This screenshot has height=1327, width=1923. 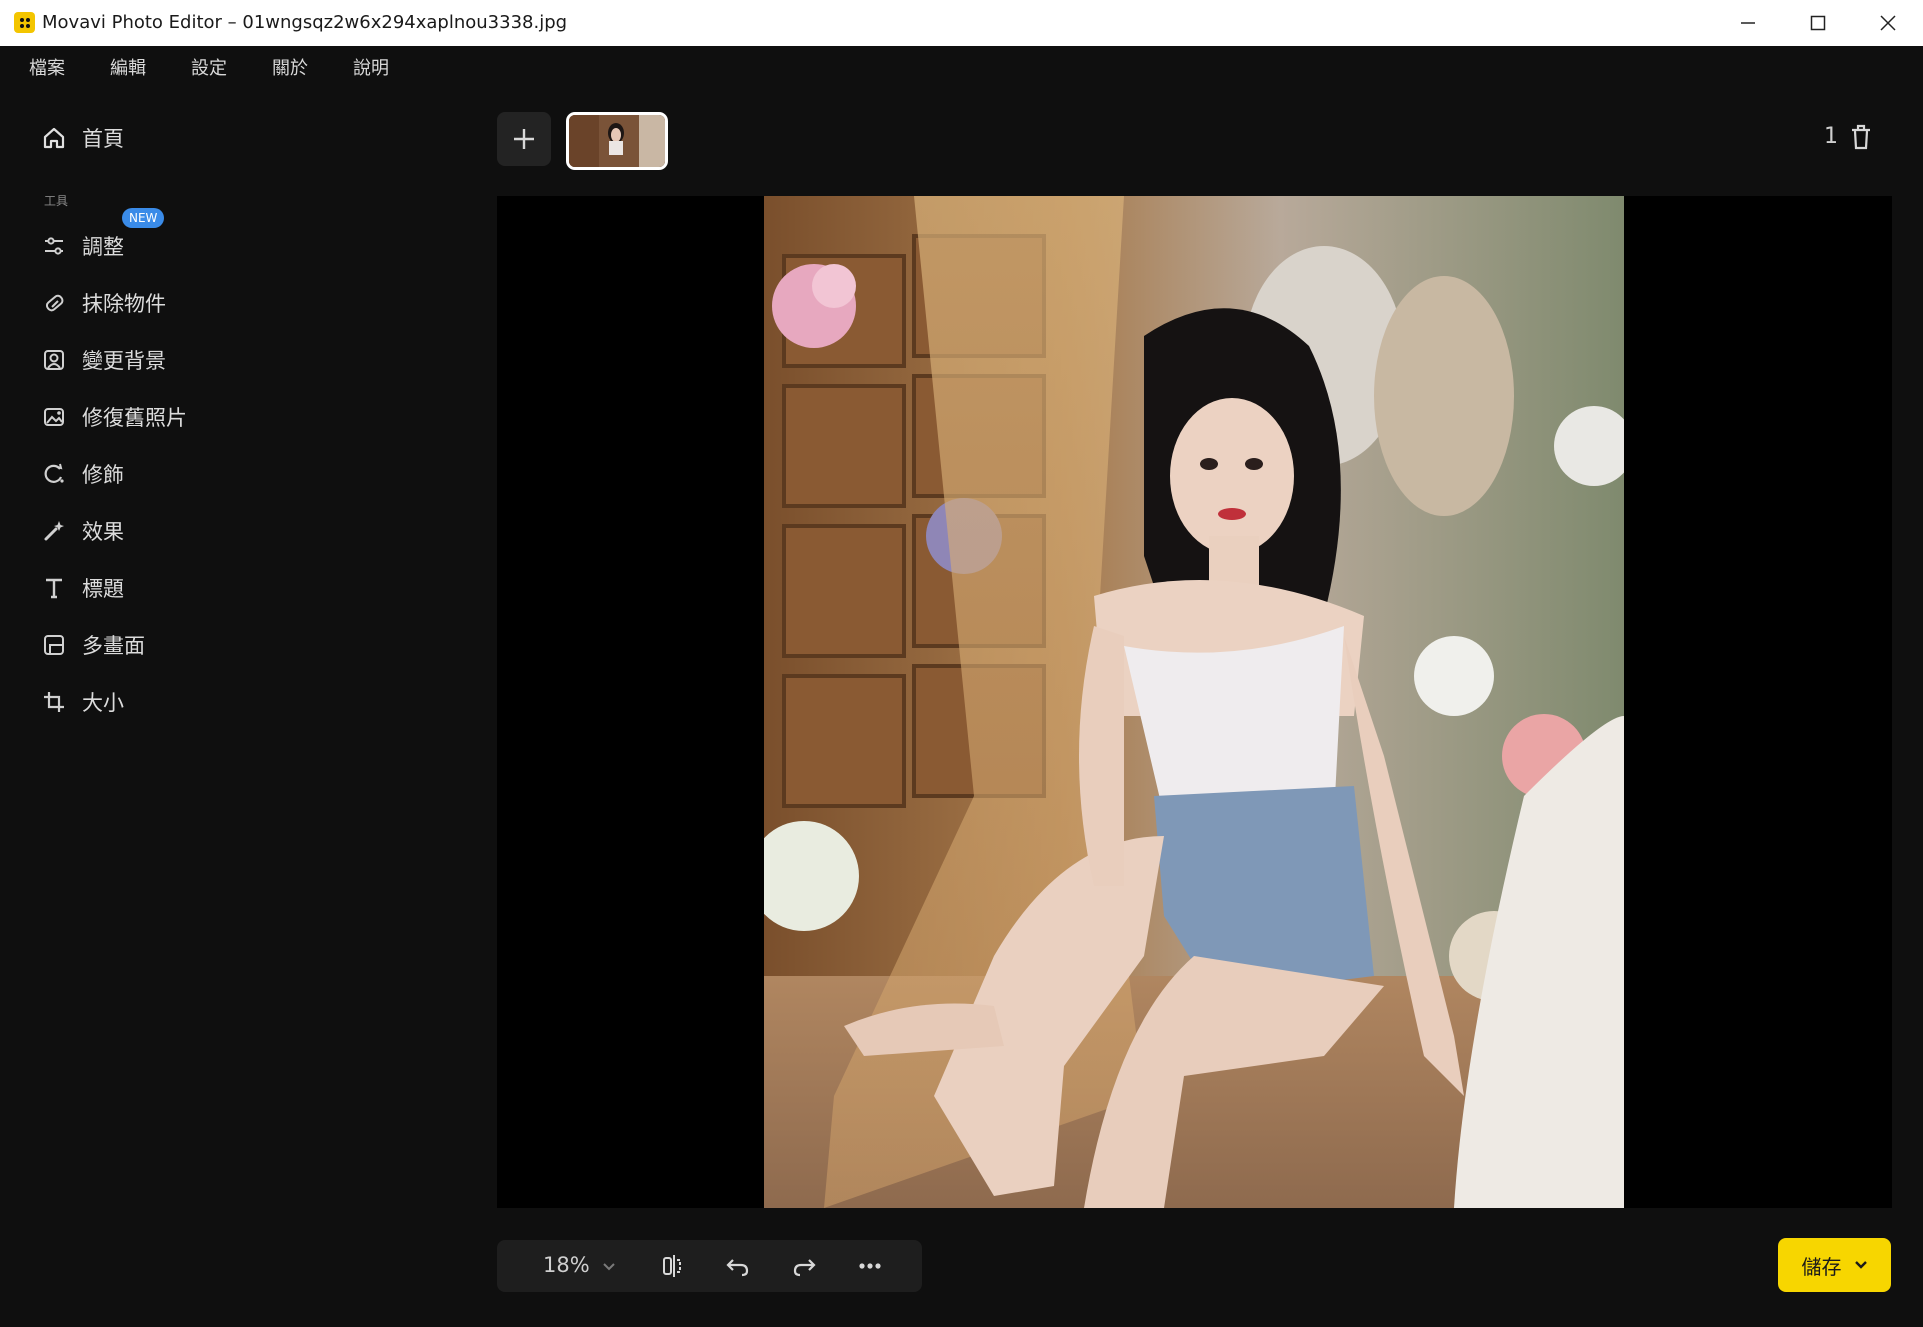 What do you see at coordinates (54, 531) in the screenshot?
I see `magic-wand-icon` at bounding box center [54, 531].